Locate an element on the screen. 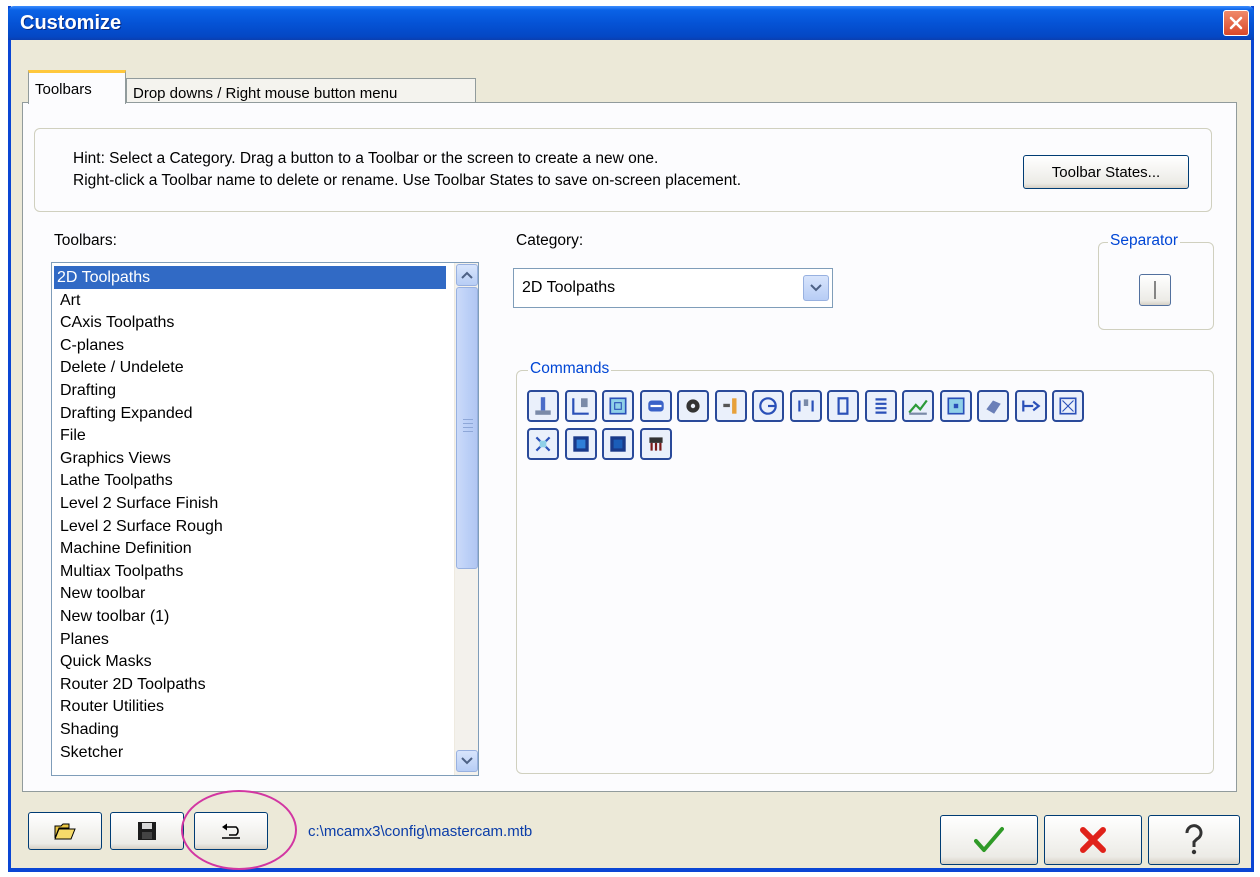 The width and height of the screenshot is (1260, 877). command-chain-button is located at coordinates (1068, 406).